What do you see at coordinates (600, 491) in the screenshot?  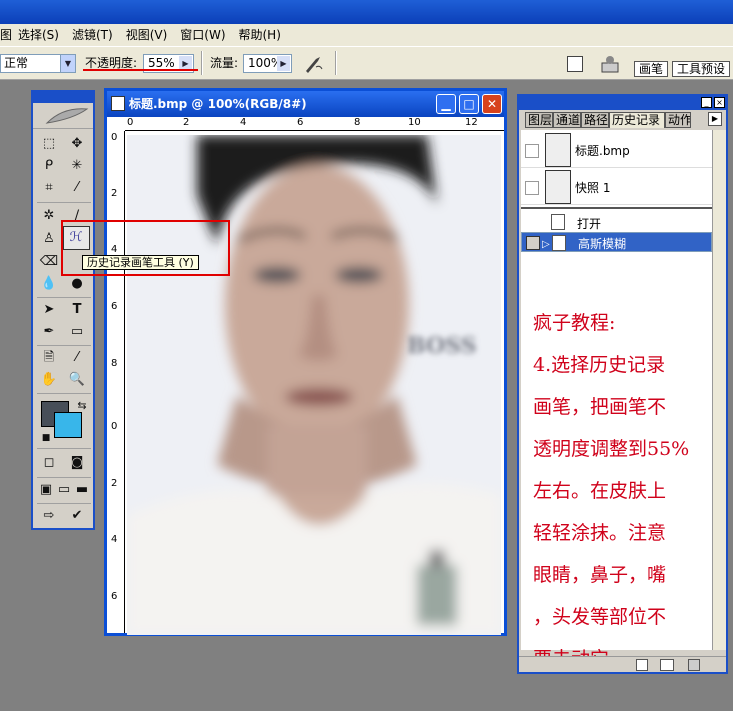 I see `tutorial-line: 左右。在皮肤上` at bounding box center [600, 491].